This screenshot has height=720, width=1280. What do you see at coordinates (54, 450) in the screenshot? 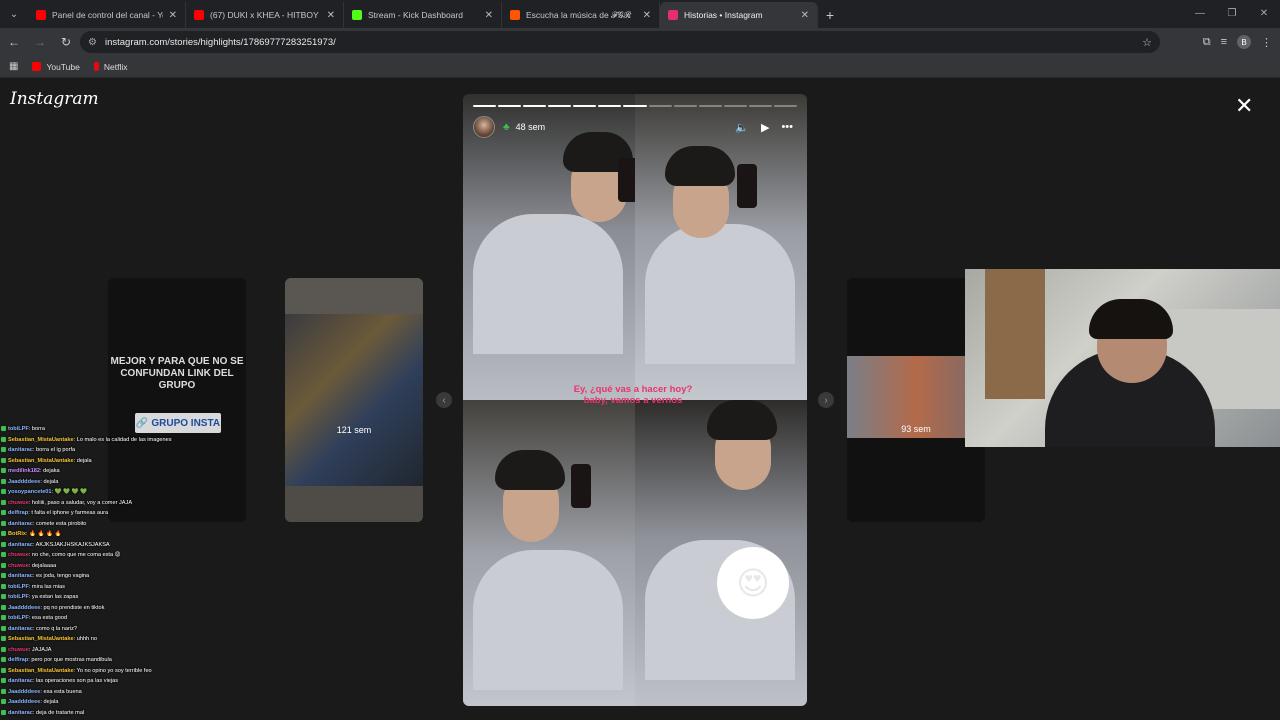
I see `chat-text: : borra el ig porfa` at bounding box center [54, 450].